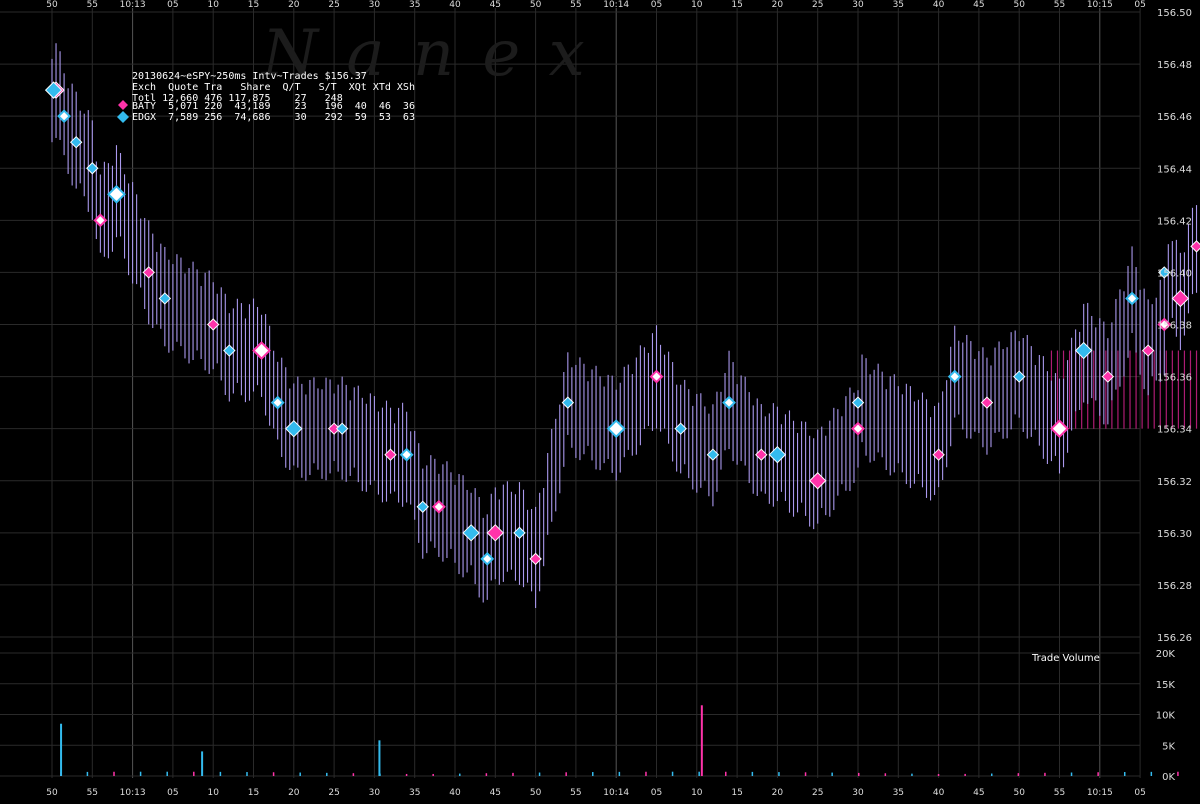 The image size is (1200, 804). What do you see at coordinates (1174, 638) in the screenshot?
I see `price-tick-label: 156.26` at bounding box center [1174, 638].